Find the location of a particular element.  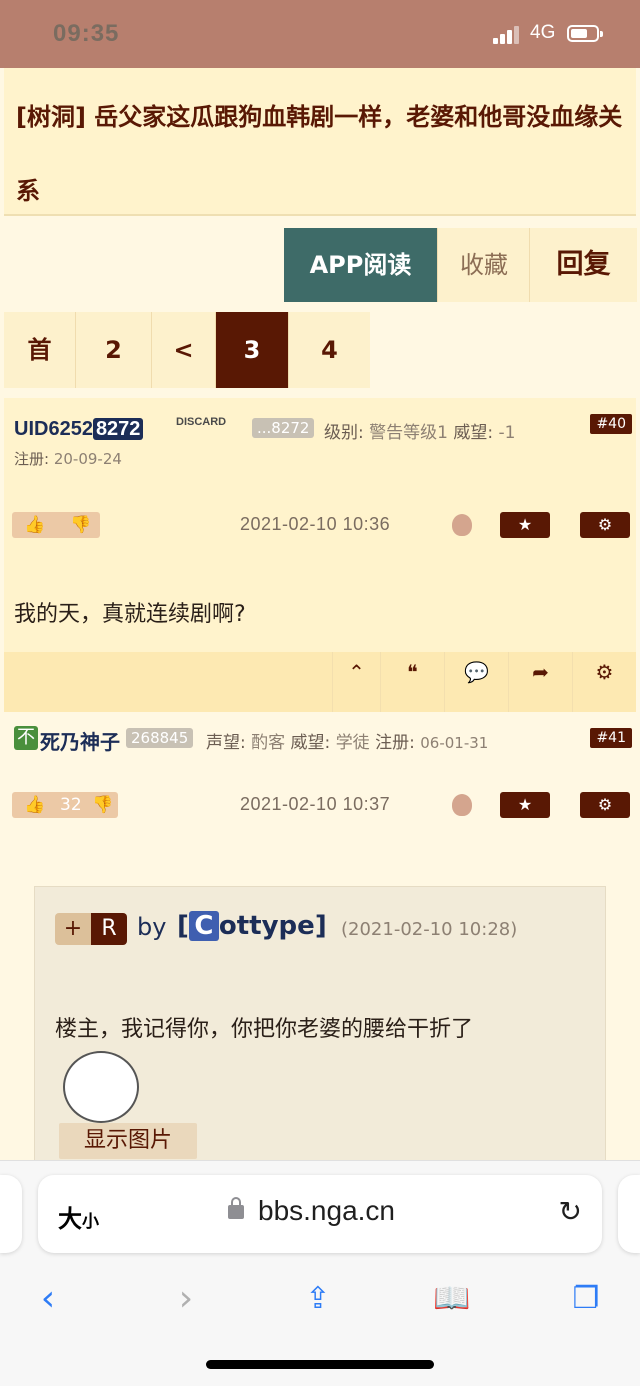

post-toolbar: ⌃ ❝ 💬 ➦ ⚙ is located at coordinates (320, 682).